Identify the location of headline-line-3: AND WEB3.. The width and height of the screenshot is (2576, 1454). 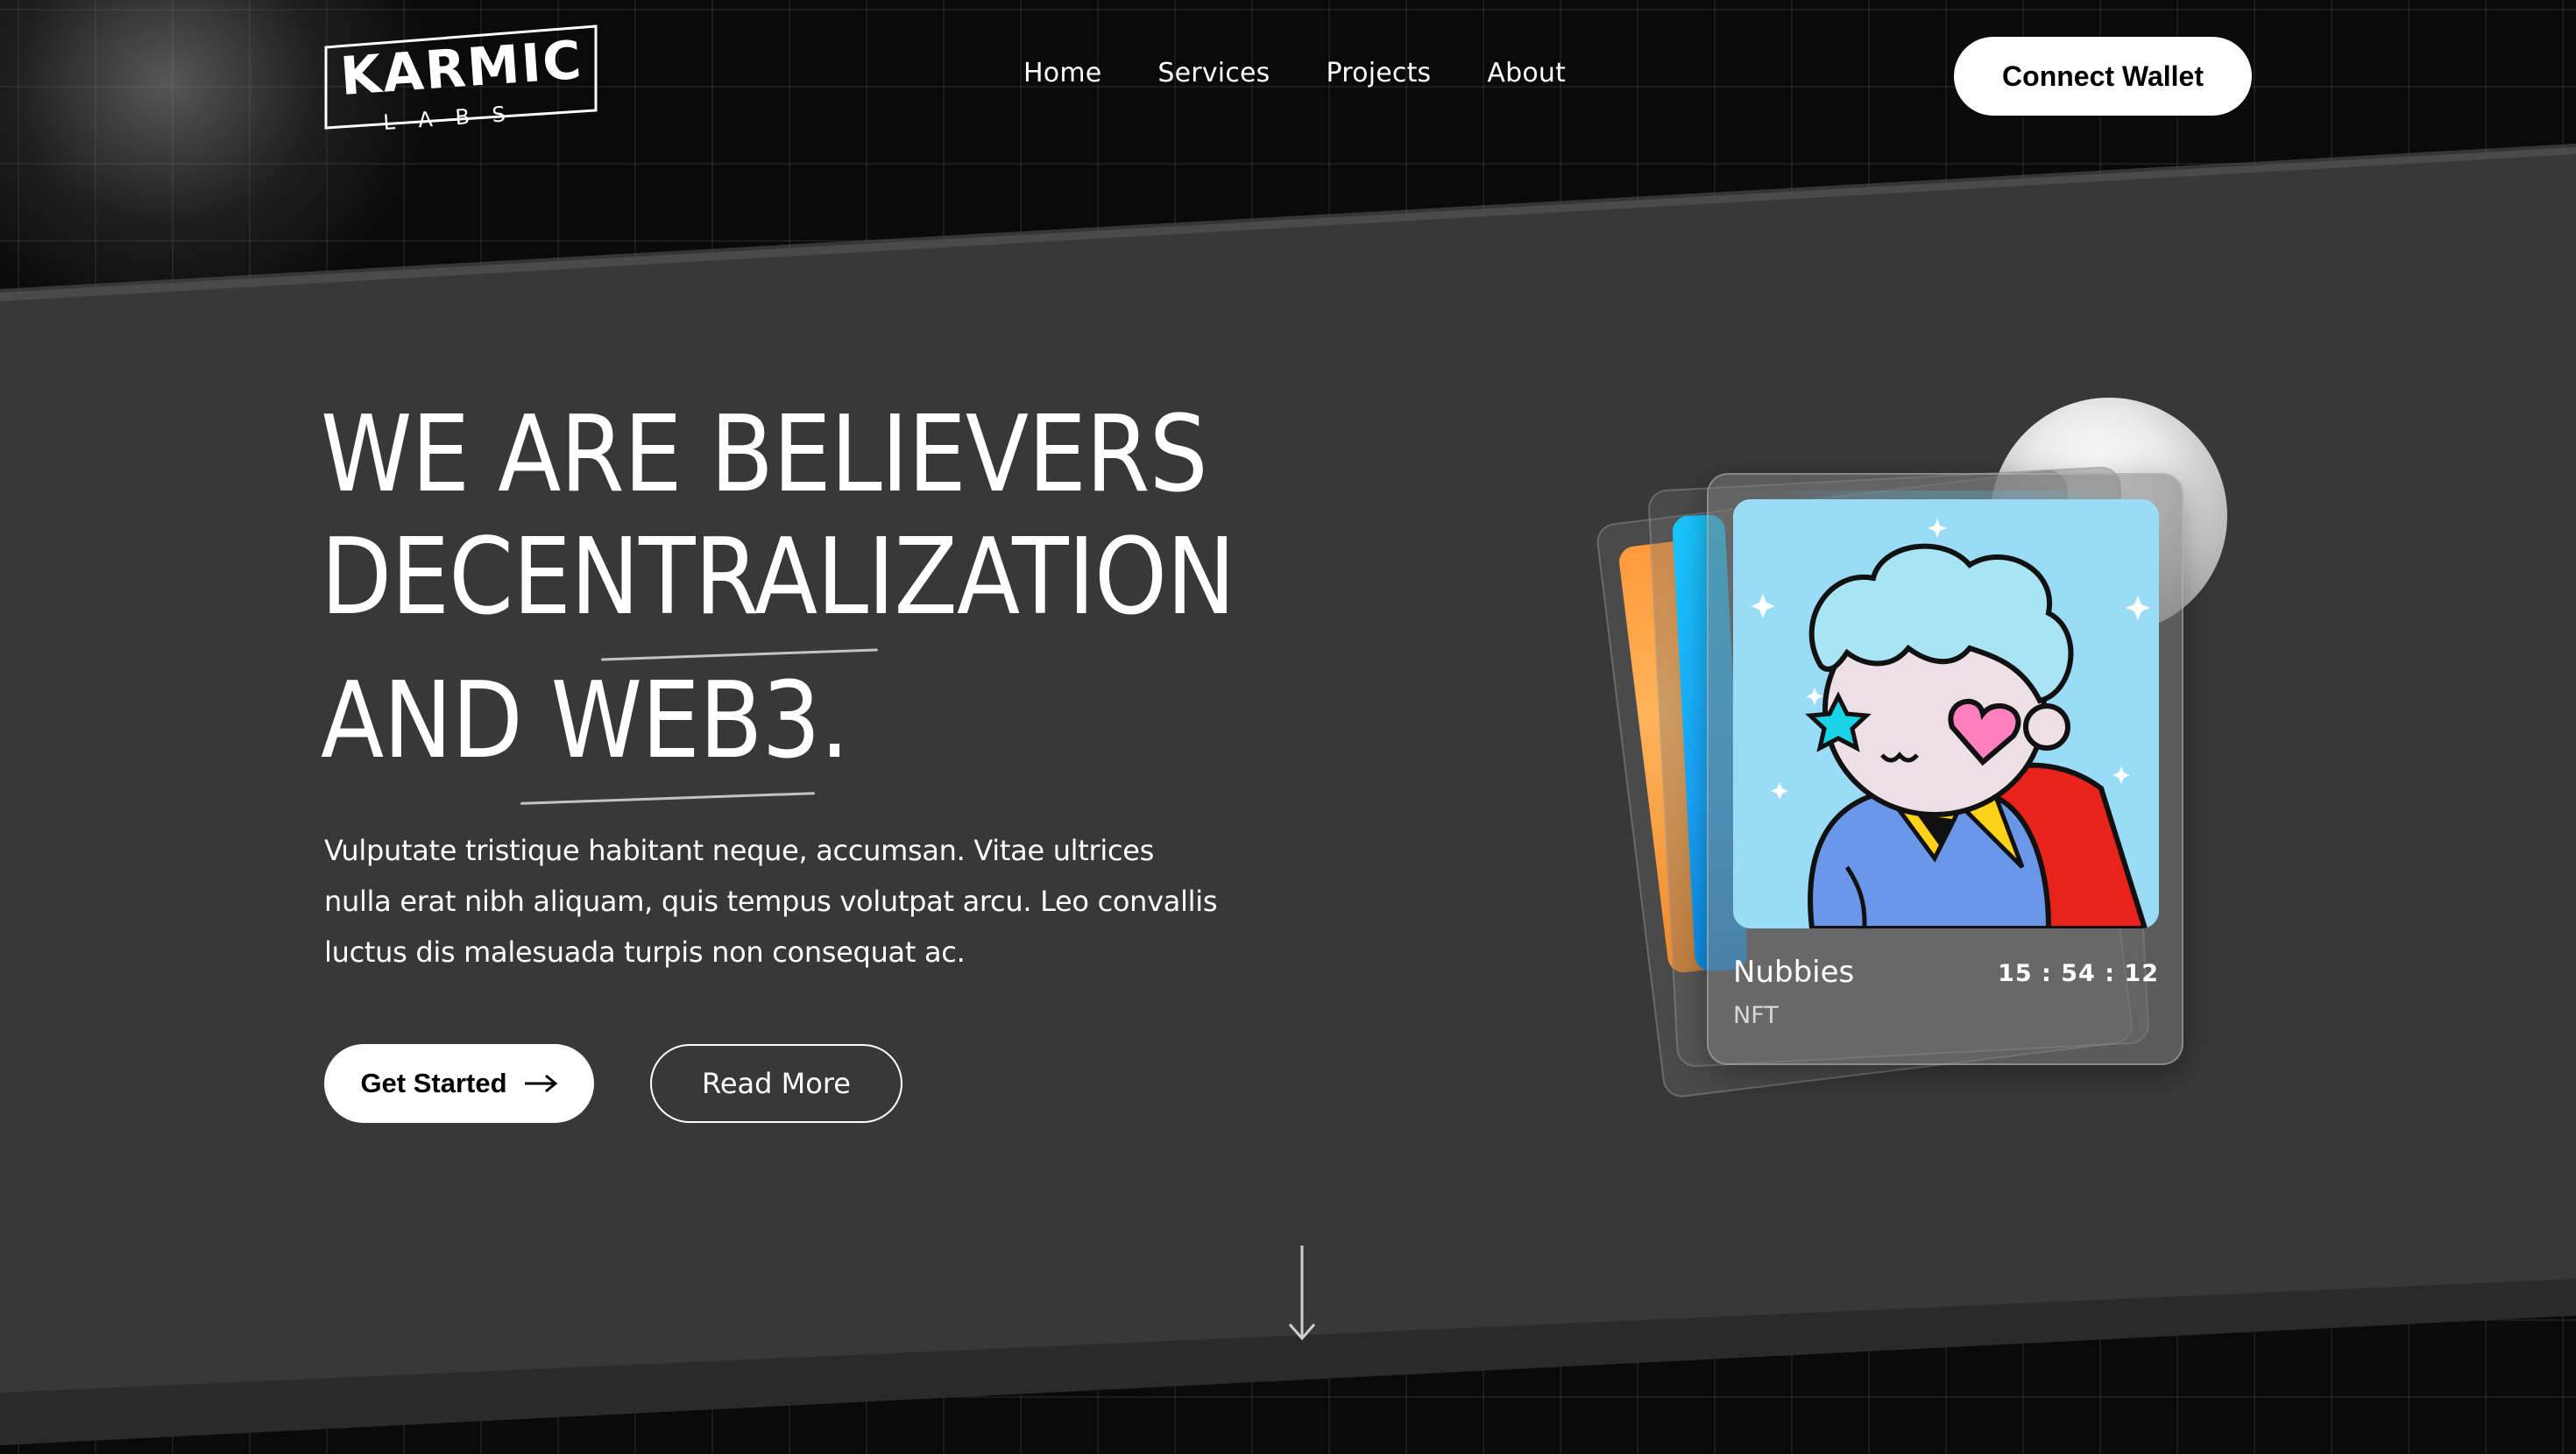
(585, 721).